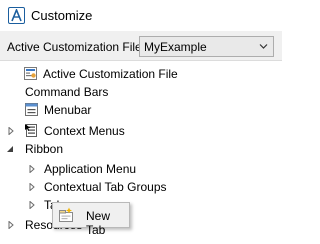  What do you see at coordinates (141, 169) in the screenshot?
I see `tree-item-application-menu: Application Menu` at bounding box center [141, 169].